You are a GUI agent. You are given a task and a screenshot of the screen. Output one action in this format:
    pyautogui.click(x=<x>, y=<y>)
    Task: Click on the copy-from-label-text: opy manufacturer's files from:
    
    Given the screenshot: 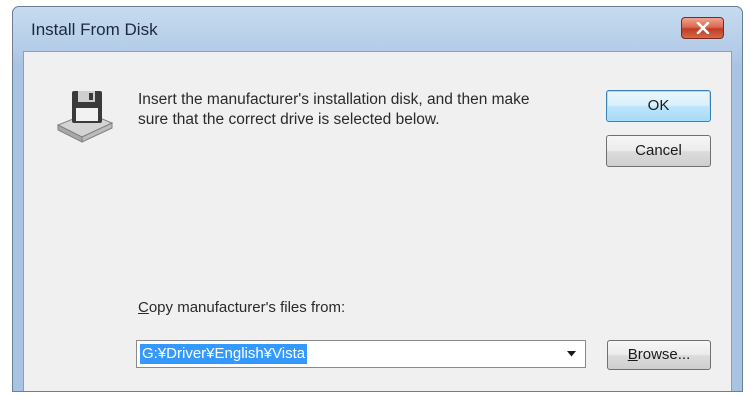 What is the action you would take?
    pyautogui.click(x=247, y=307)
    